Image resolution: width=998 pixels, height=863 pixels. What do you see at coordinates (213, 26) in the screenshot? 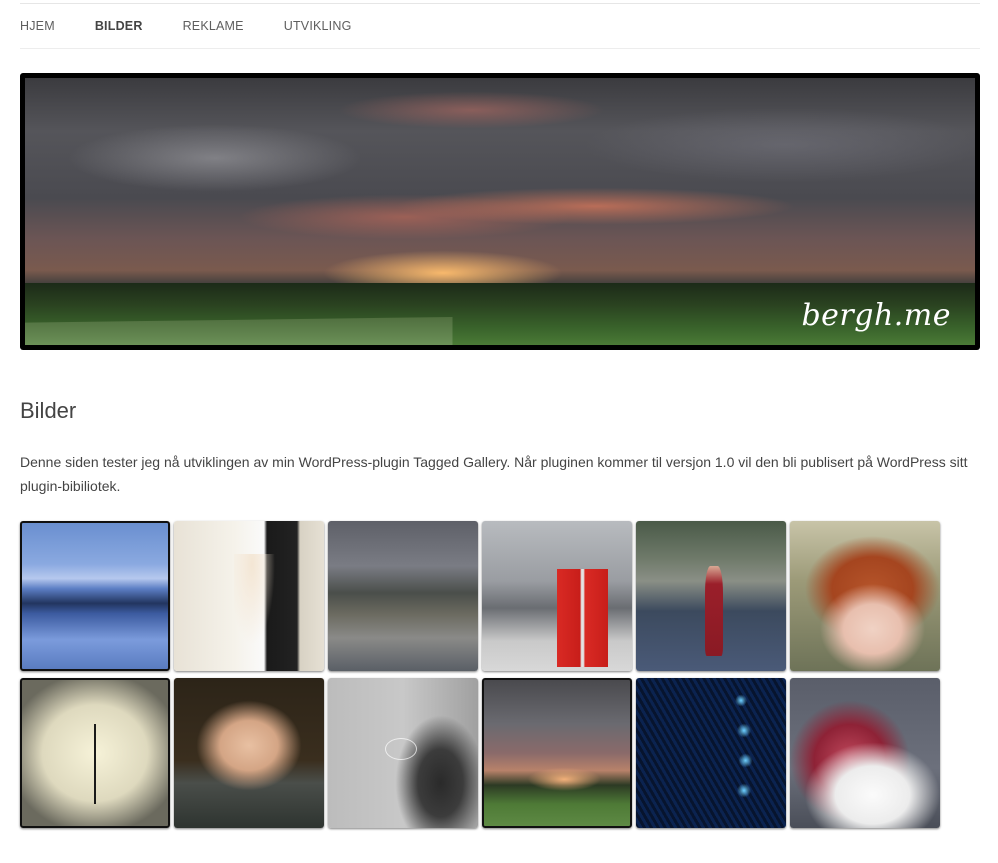
I see `nav-item-reklame: REKLAME` at bounding box center [213, 26].